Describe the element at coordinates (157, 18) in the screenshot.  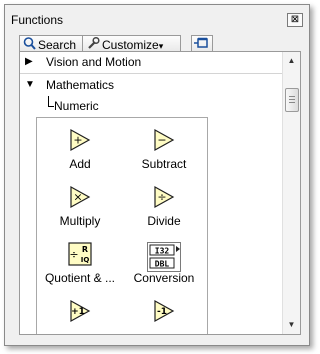
I see `title-bar: Functions ⊠` at that location.